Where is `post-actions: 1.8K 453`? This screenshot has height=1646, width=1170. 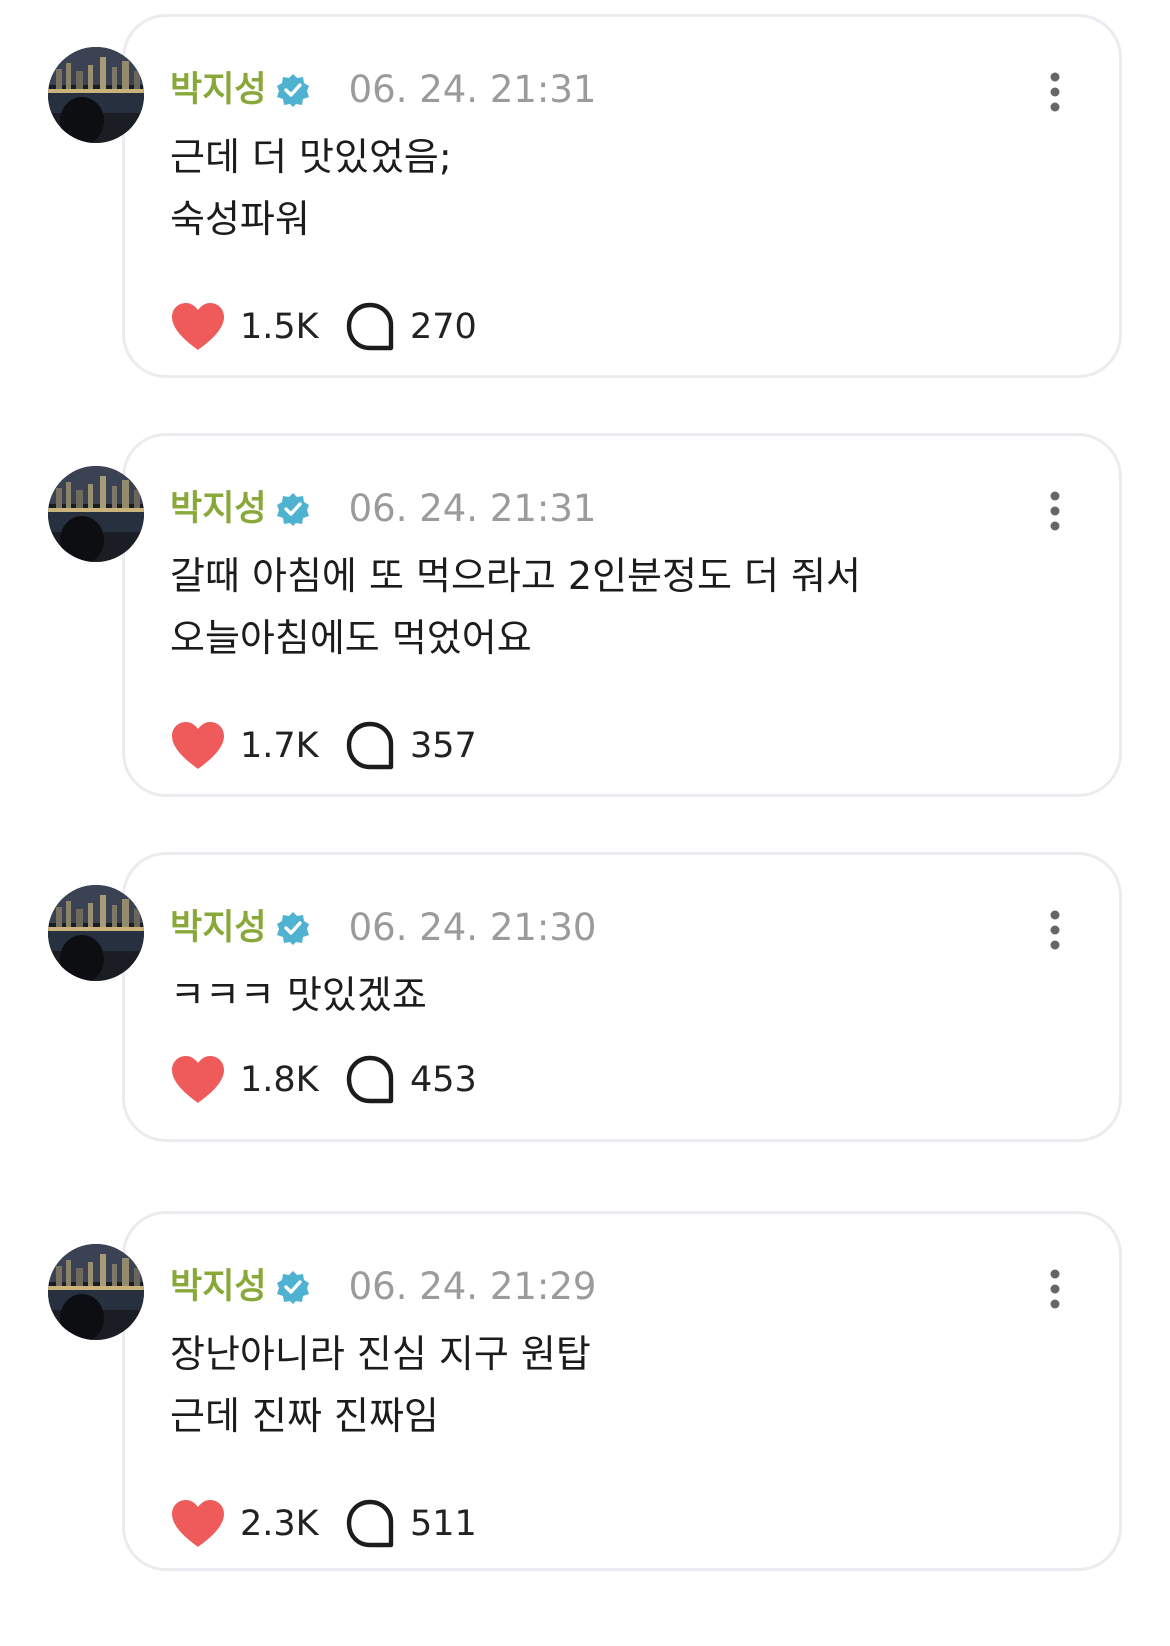 post-actions: 1.8K 453 is located at coordinates (323, 1080).